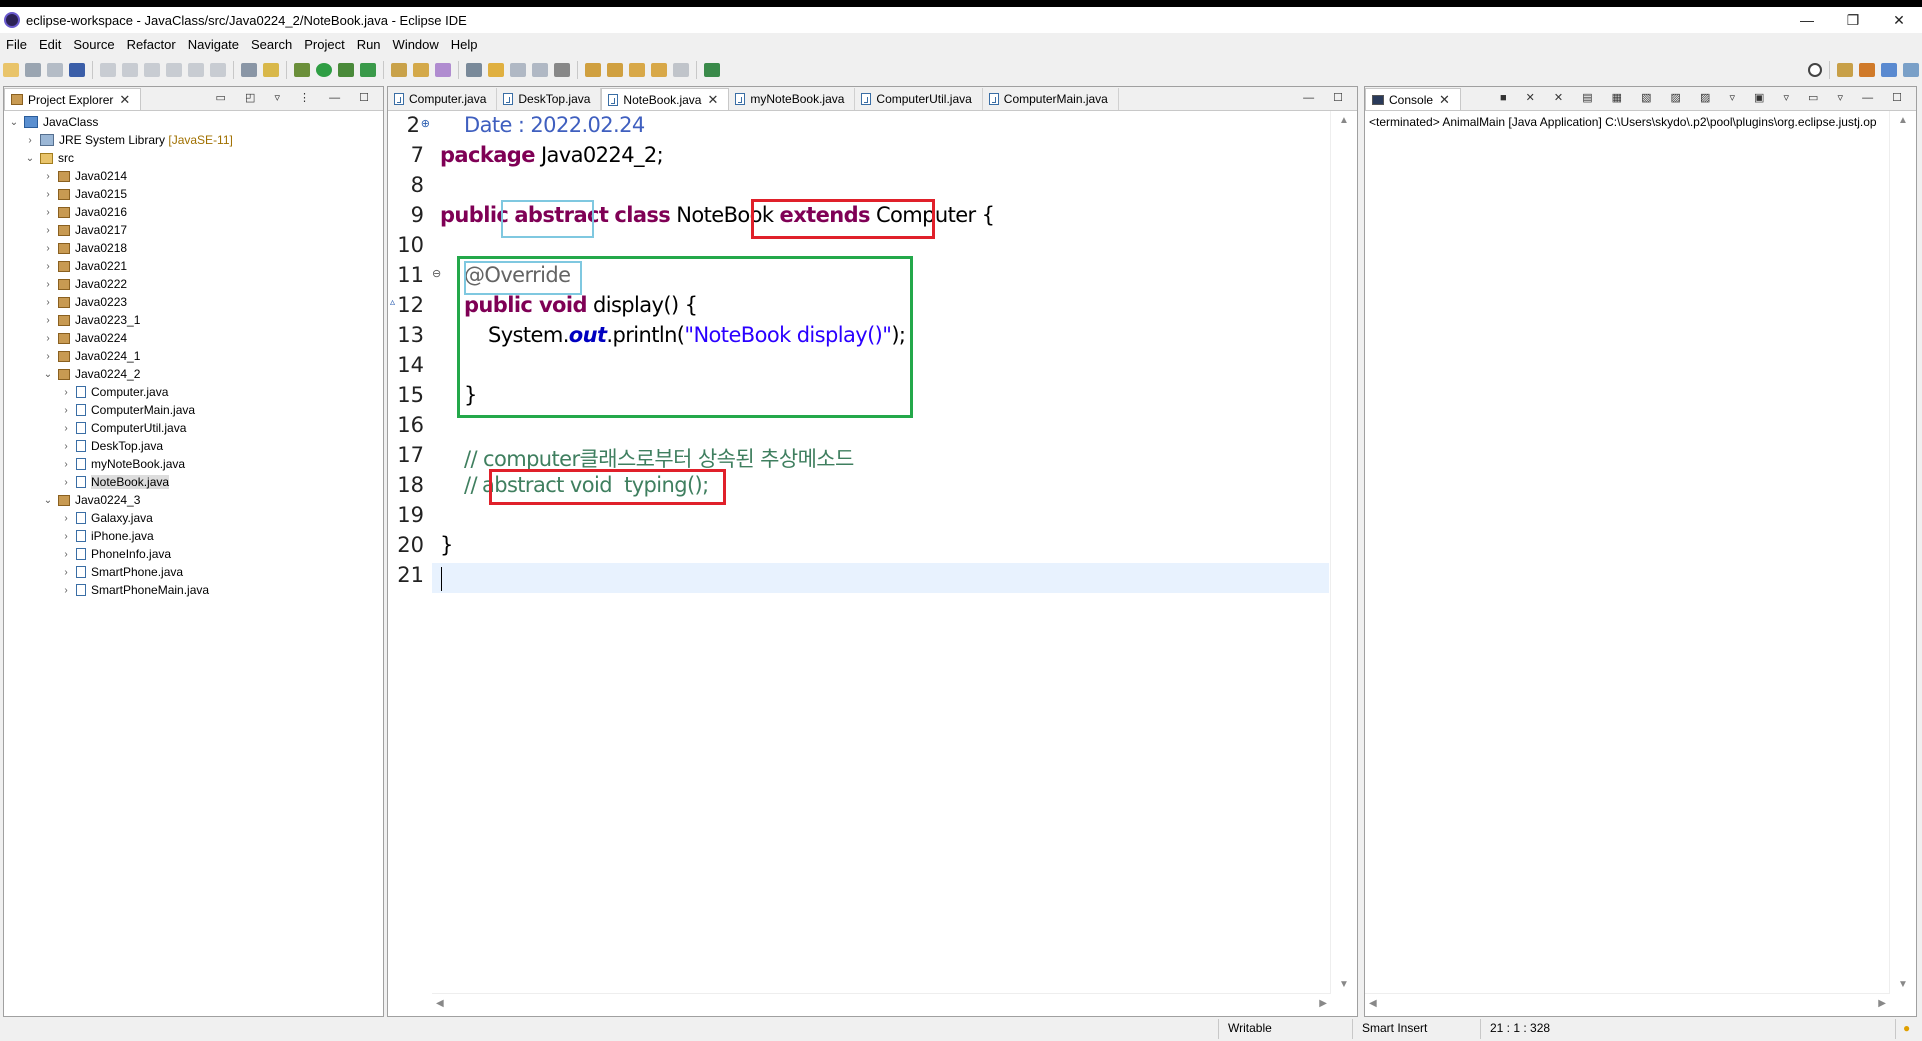 The height and width of the screenshot is (1041, 1922). Describe the element at coordinates (84, 266) in the screenshot. I see `tree-item-package: › Java0221` at that location.